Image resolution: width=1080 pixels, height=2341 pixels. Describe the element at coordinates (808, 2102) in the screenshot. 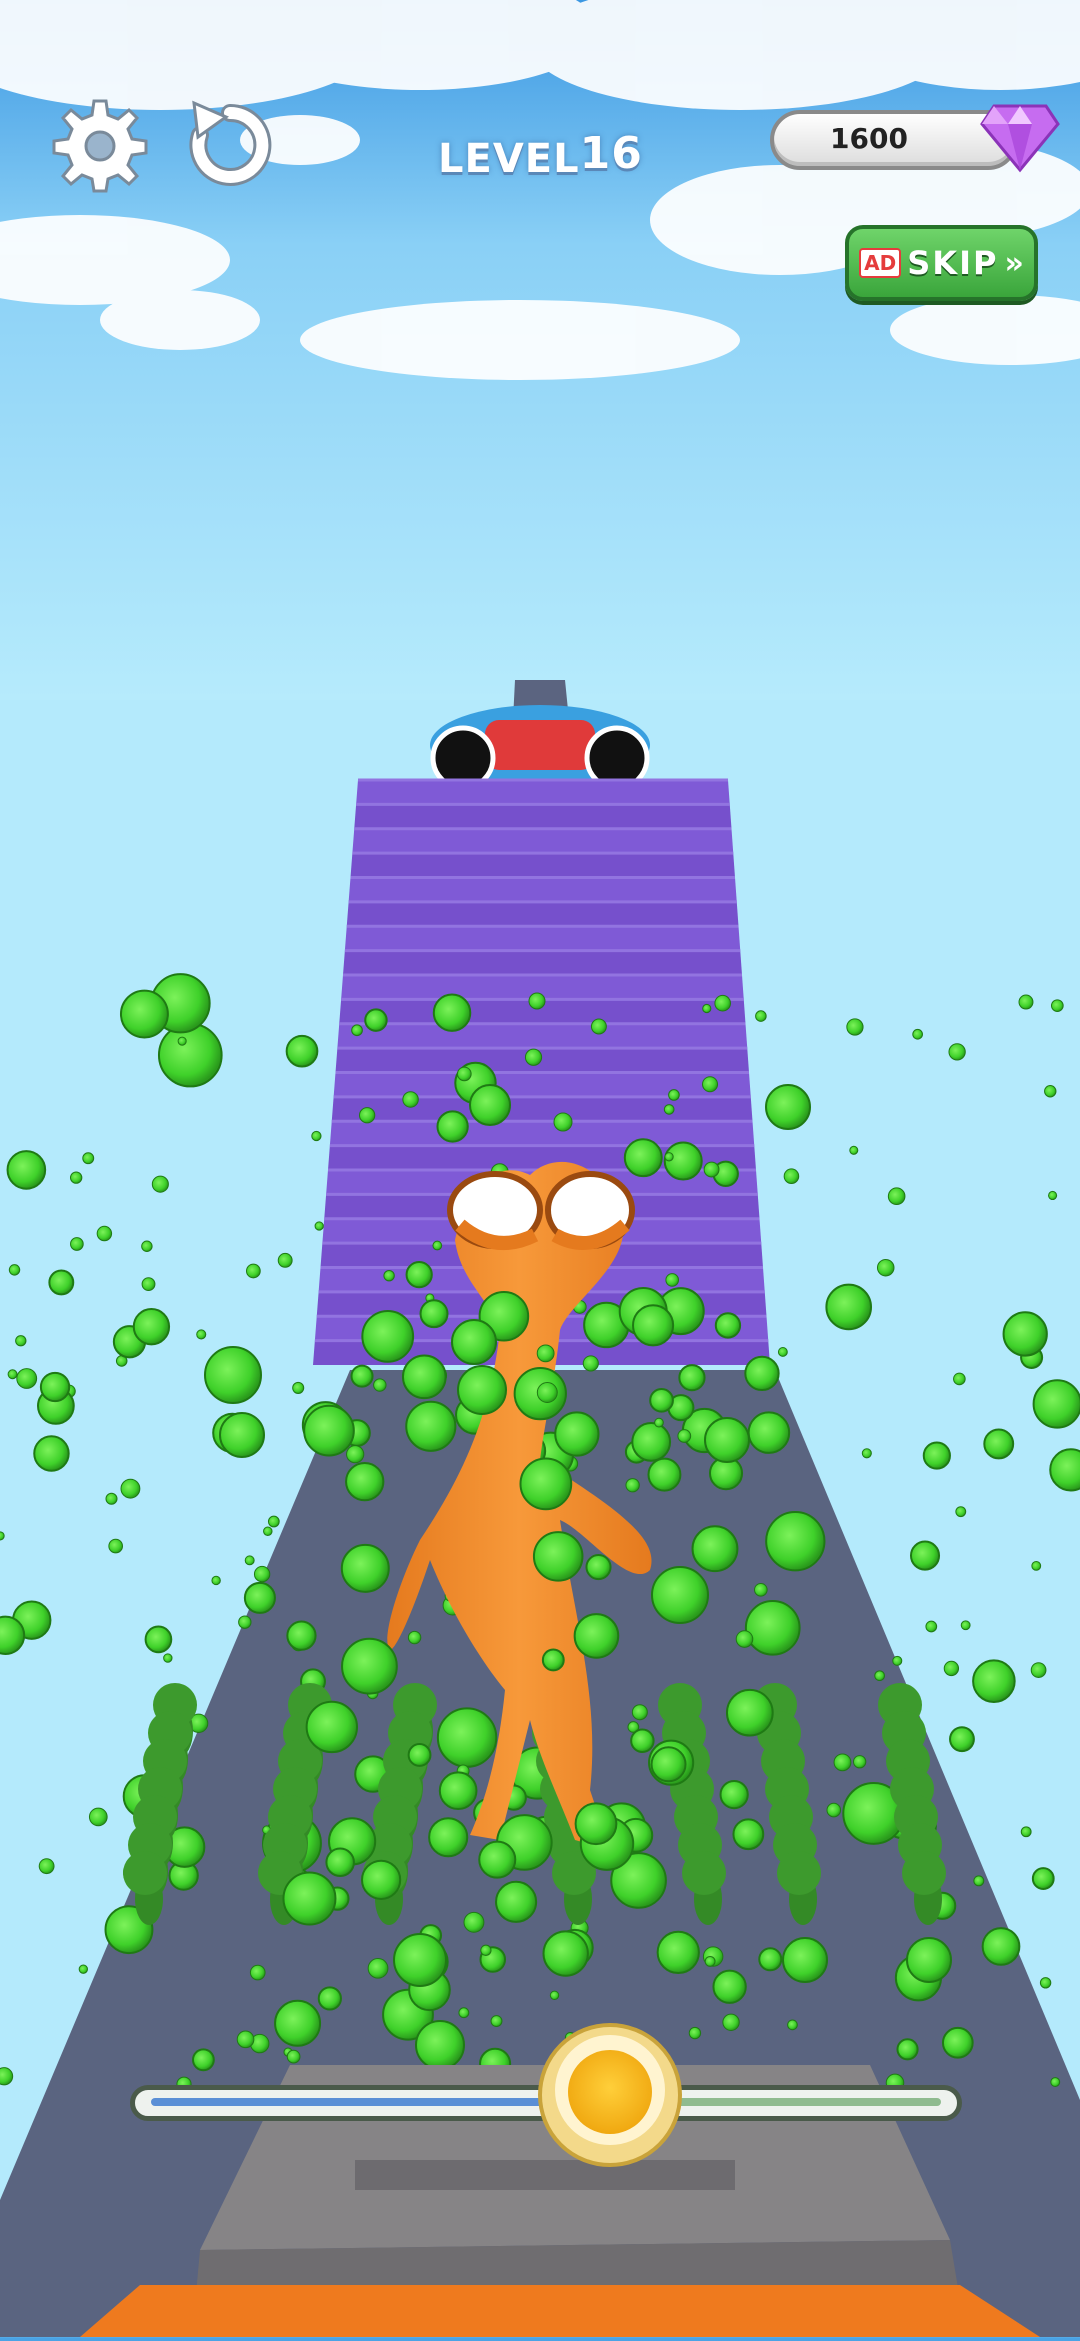

I see `slider-remaining` at that location.